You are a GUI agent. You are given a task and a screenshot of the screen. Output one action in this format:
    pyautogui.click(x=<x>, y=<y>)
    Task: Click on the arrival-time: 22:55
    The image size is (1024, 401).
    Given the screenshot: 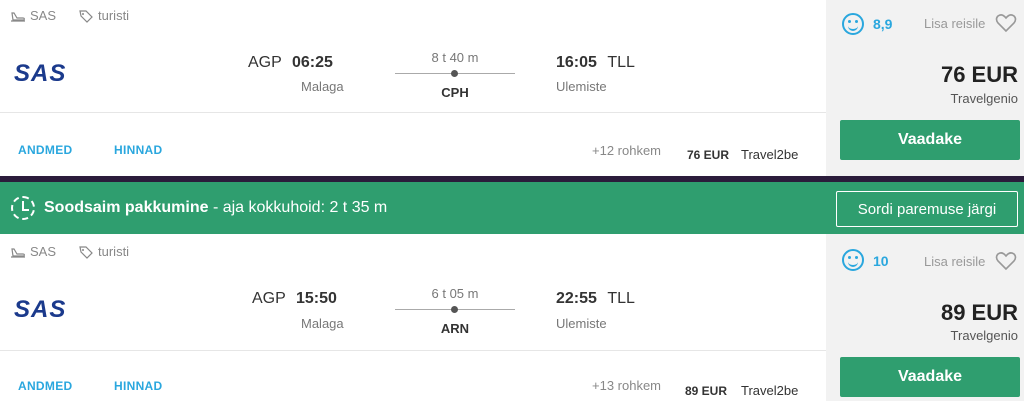 What is the action you would take?
    pyautogui.click(x=576, y=298)
    